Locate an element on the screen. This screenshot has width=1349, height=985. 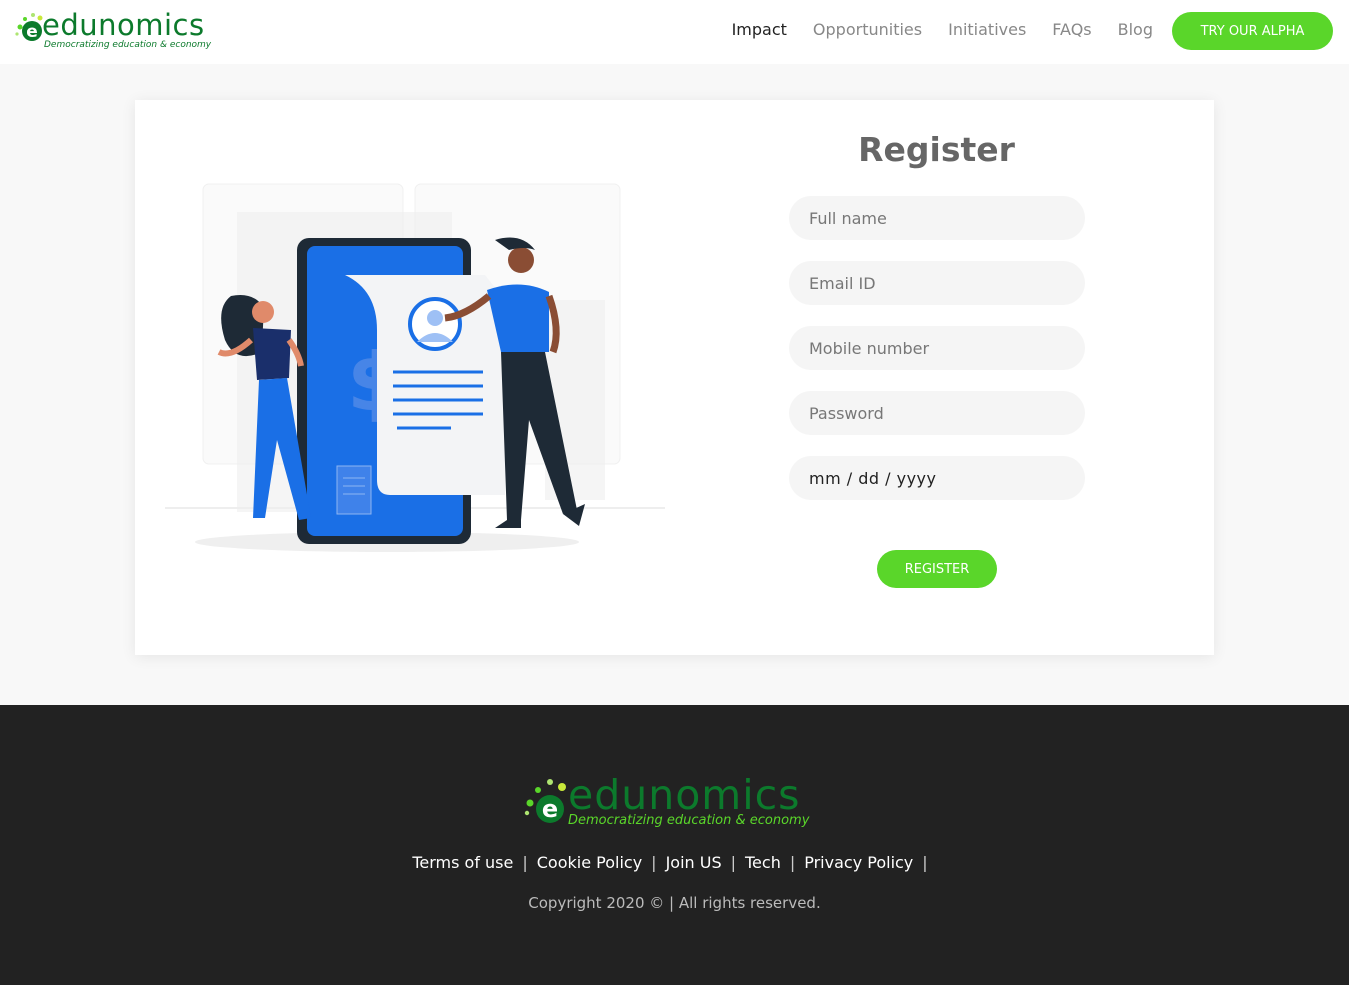
nav-faqs: FAQs is located at coordinates (1071, 29).